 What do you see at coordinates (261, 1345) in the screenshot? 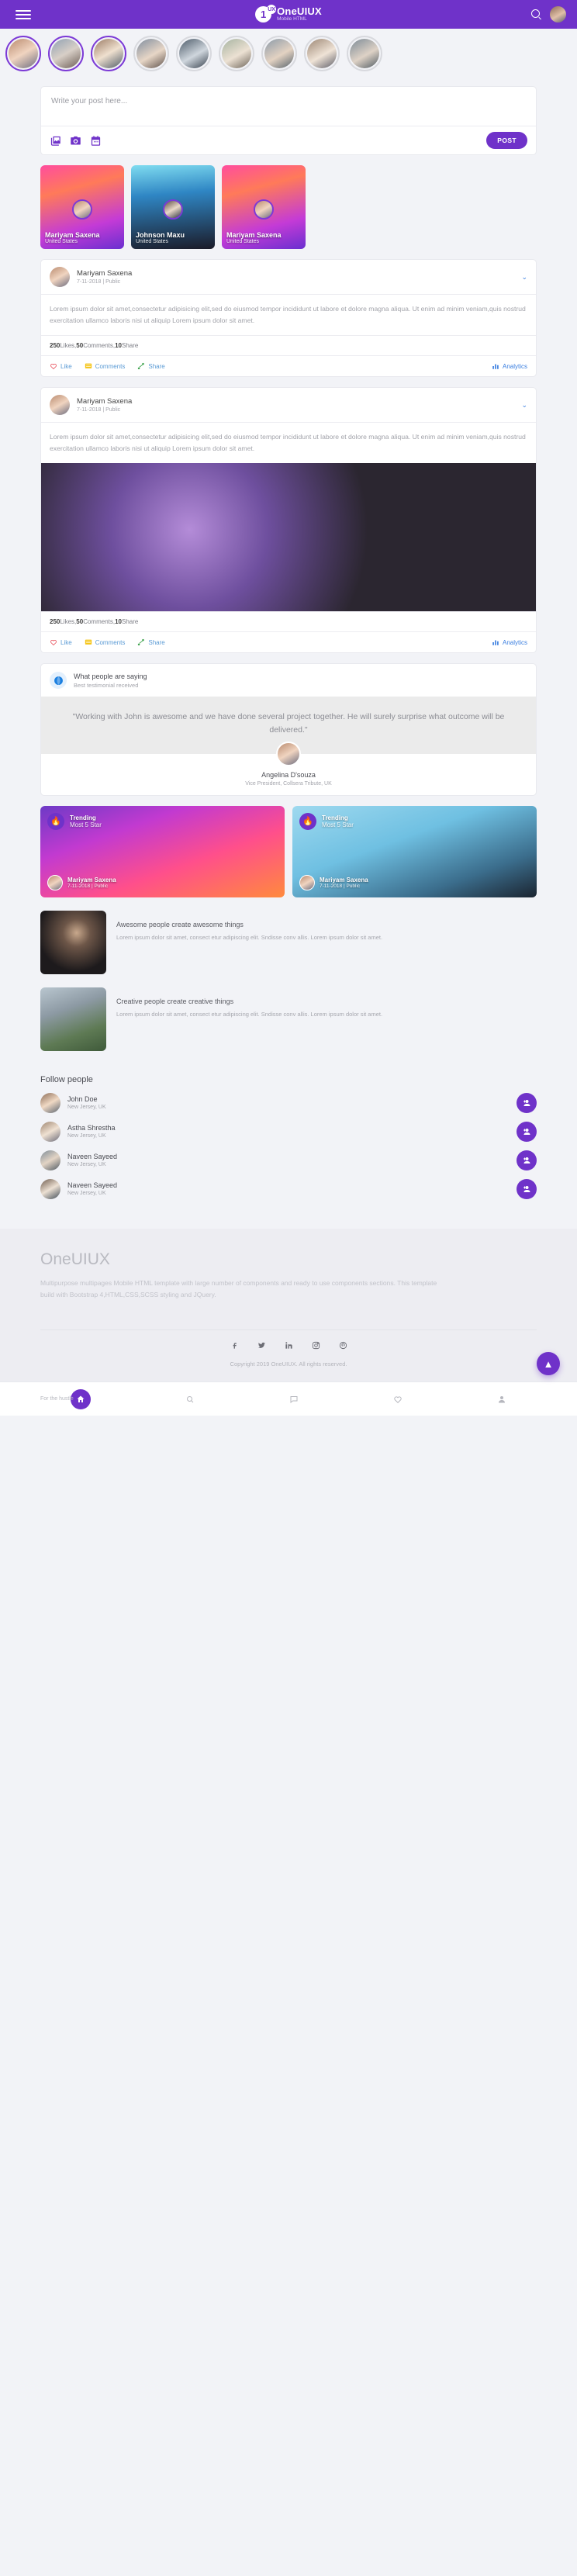
I see `twitter-icon` at bounding box center [261, 1345].